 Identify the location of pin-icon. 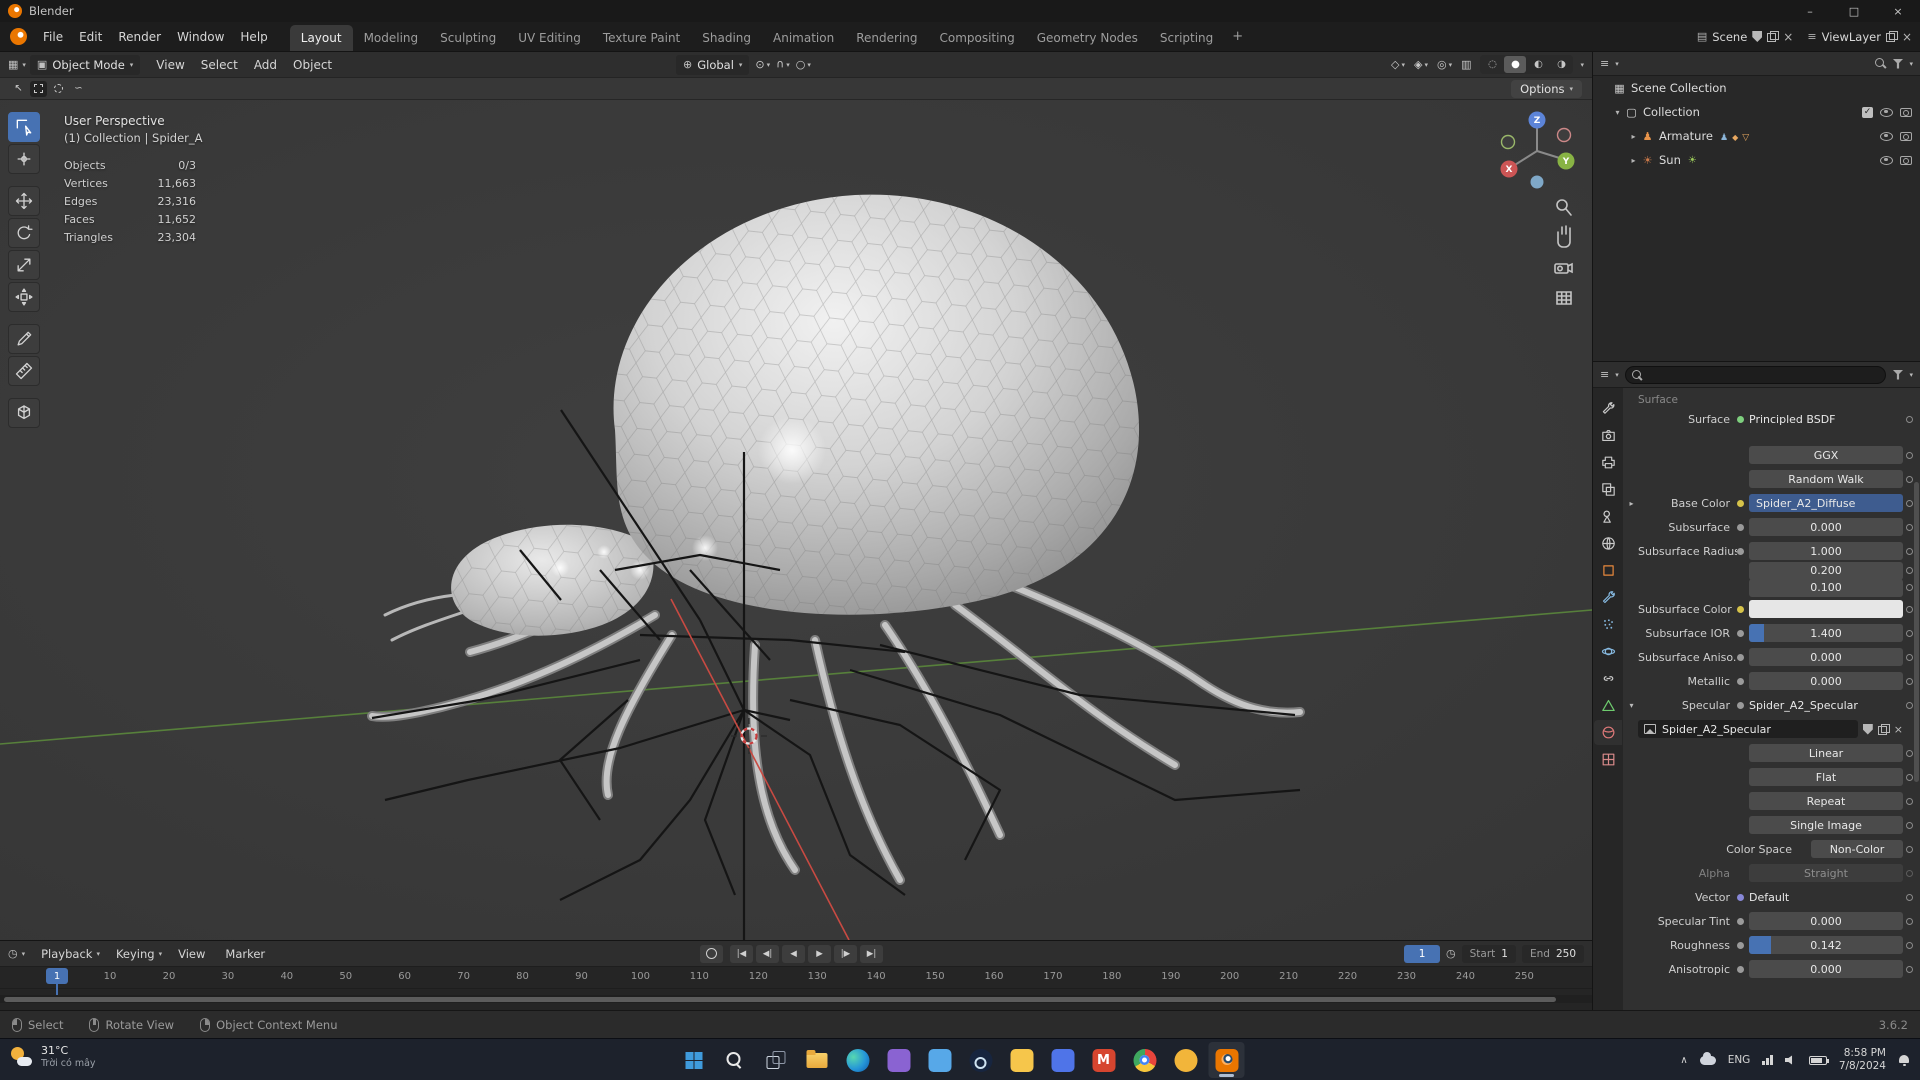
(1757, 36).